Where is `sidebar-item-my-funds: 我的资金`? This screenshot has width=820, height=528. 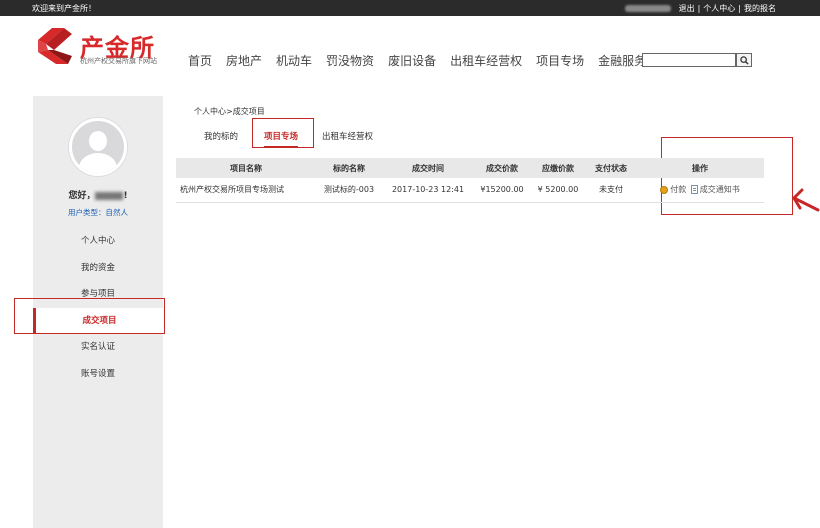
sidebar-item-my-funds: 我的资金 is located at coordinates (98, 268).